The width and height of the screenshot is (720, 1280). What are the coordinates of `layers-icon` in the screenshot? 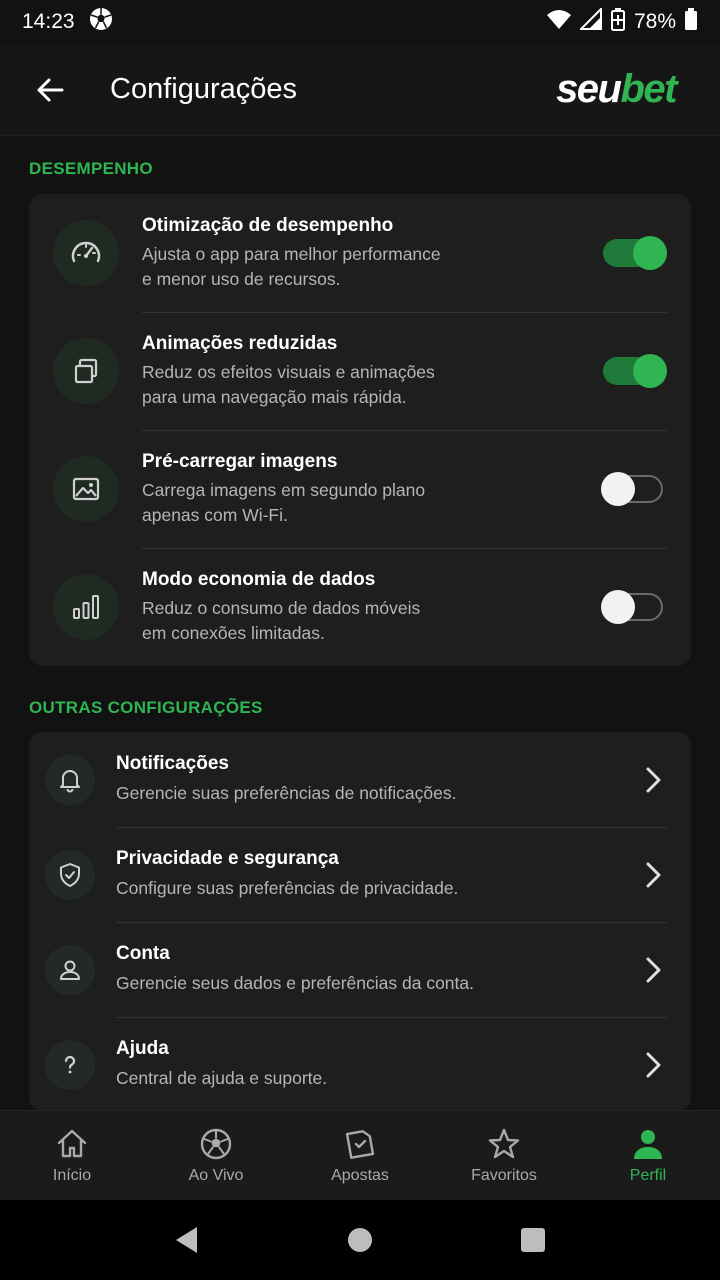 It's located at (86, 371).